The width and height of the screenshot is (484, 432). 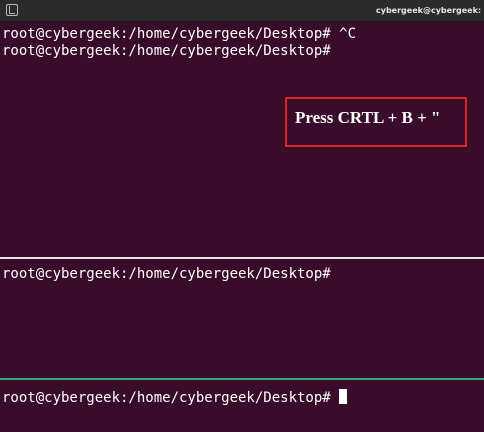 What do you see at coordinates (242, 258) in the screenshot?
I see `pane-divider` at bounding box center [242, 258].